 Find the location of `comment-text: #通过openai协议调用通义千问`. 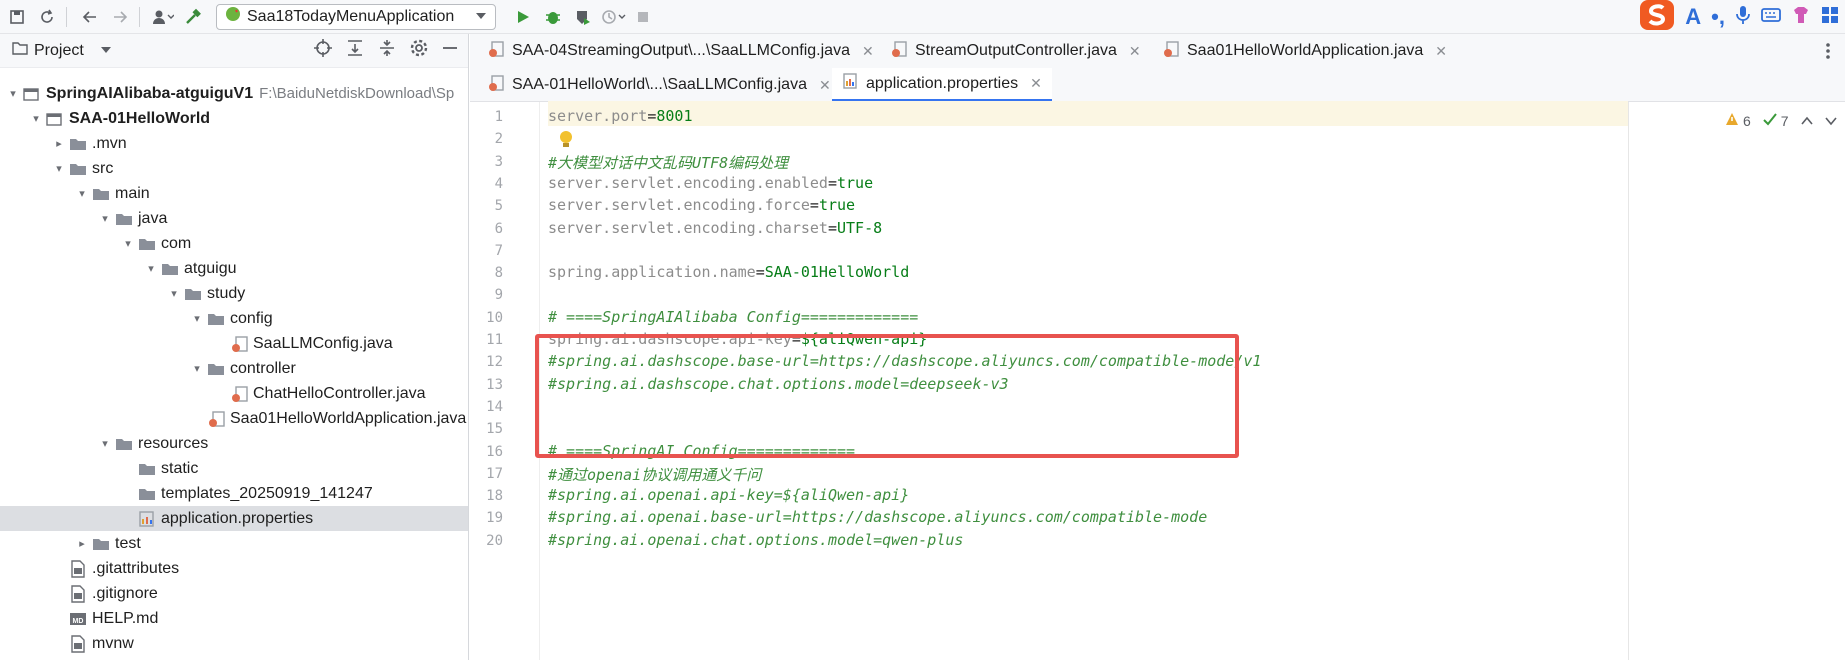

comment-text: #通过openai协议调用通义千问 is located at coordinates (655, 474).